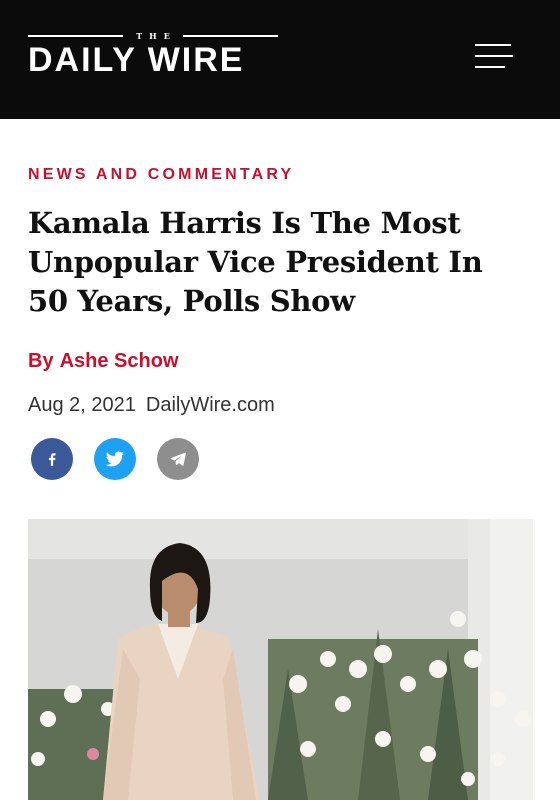  I want to click on hamburger-menu-icon, so click(494, 58).